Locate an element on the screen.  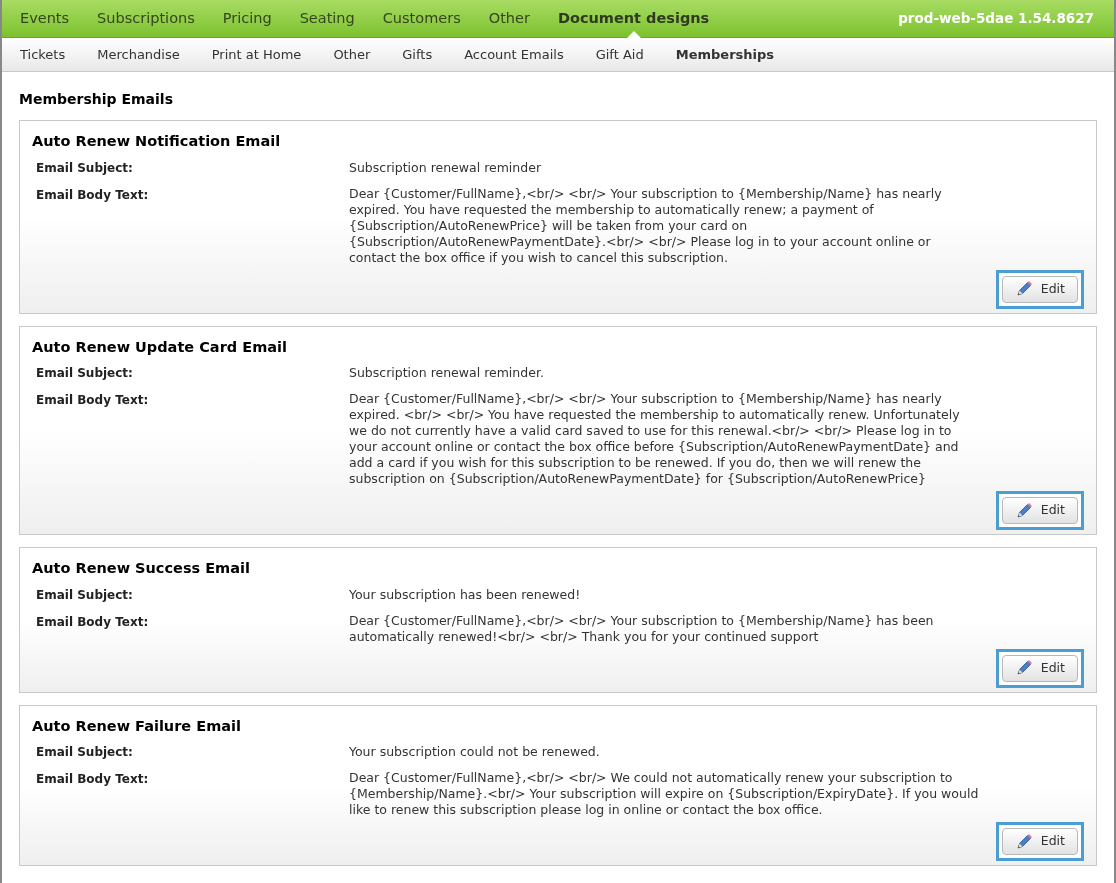
email-subject: Your subscription could not be renewed. is located at coordinates (474, 752).